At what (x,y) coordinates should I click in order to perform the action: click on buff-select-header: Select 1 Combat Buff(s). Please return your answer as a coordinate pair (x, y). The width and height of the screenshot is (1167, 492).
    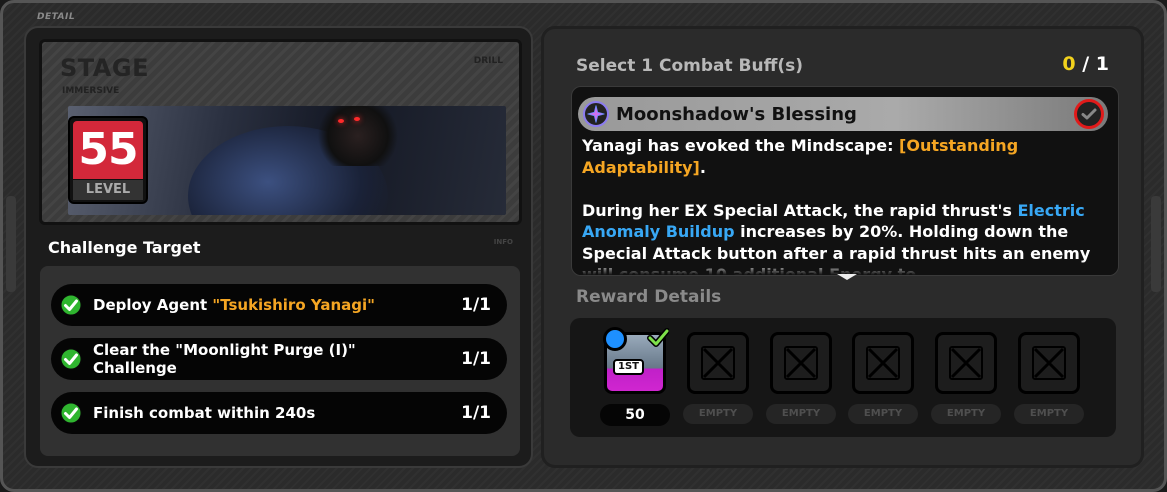
    Looking at the image, I should click on (690, 66).